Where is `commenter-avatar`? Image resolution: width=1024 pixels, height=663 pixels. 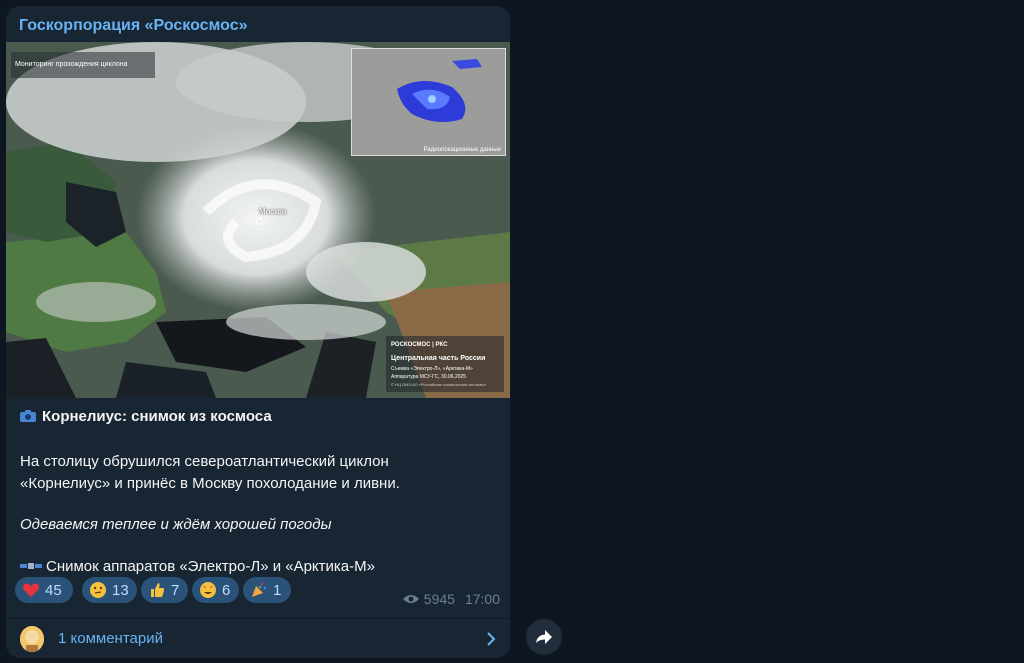
commenter-avatar is located at coordinates (32, 639).